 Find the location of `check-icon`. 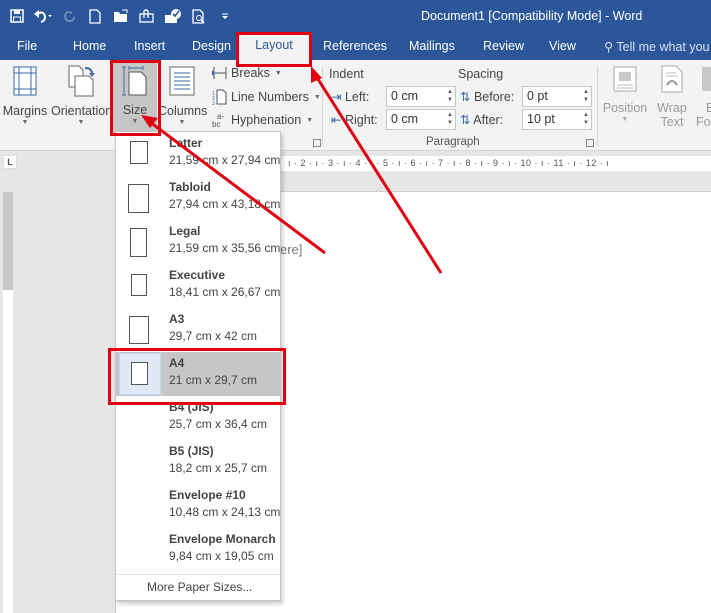

check-icon is located at coordinates (173, 16).